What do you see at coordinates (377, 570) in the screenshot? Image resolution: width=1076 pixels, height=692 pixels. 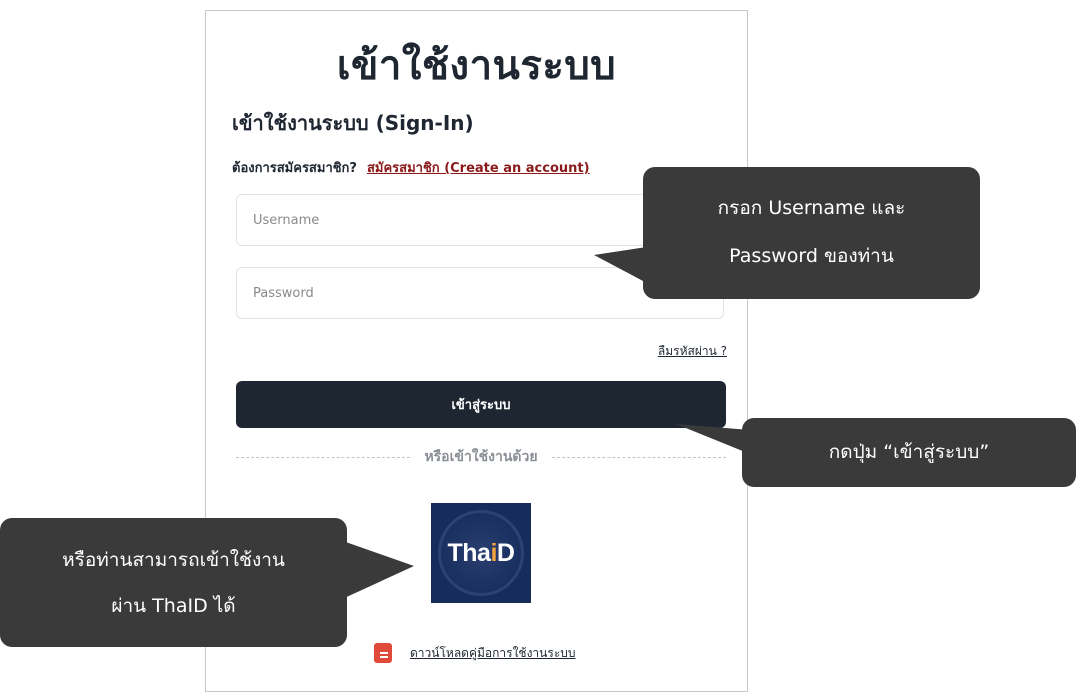 I see `callout-pointer-thaid` at bounding box center [377, 570].